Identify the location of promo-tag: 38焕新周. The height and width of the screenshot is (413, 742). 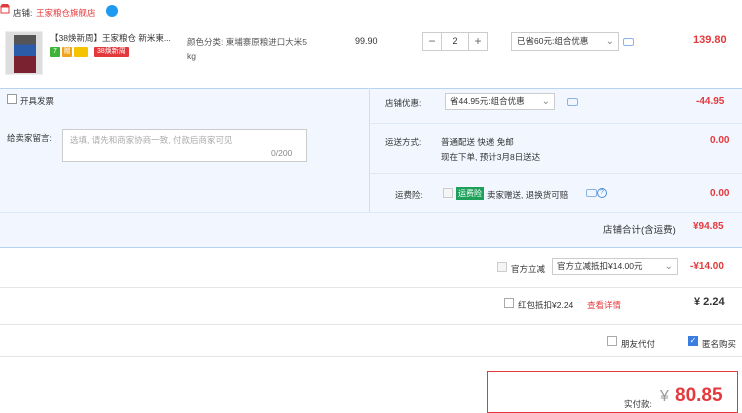
(111, 52).